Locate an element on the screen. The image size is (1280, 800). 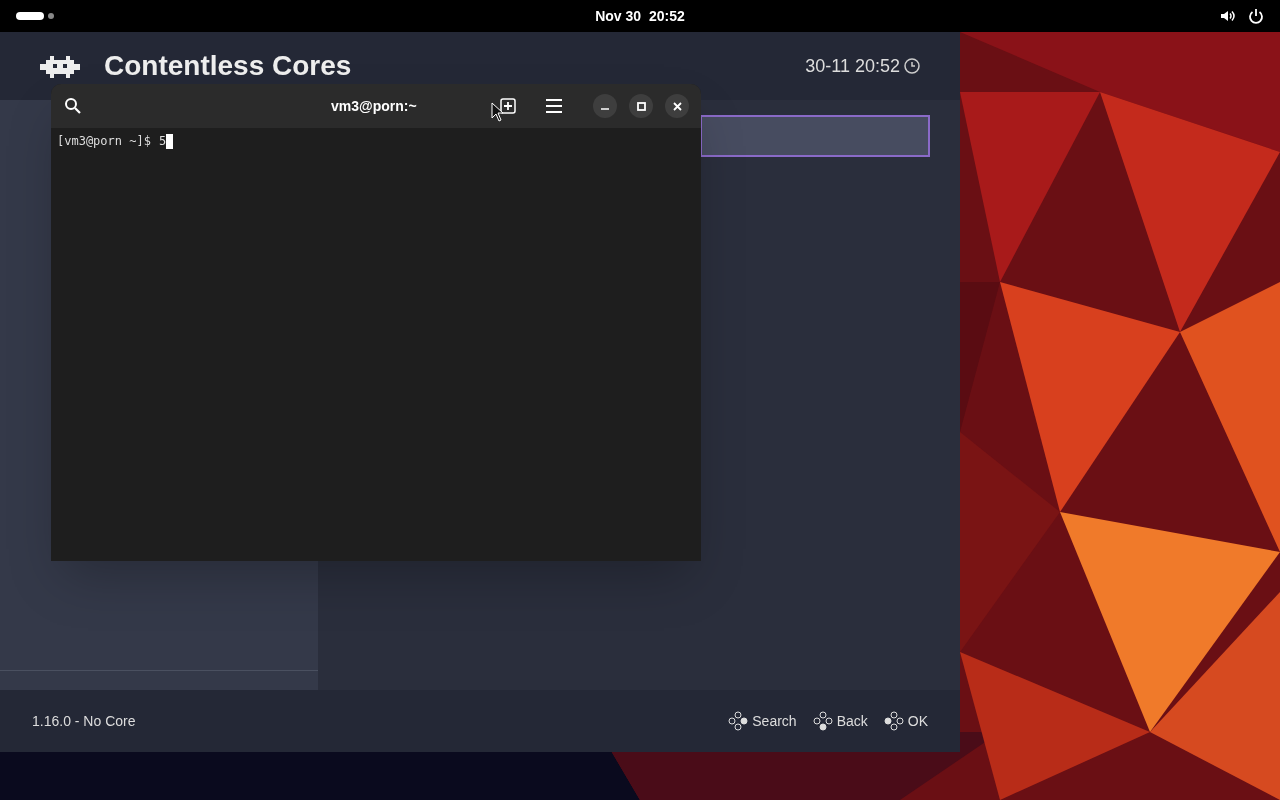
search-button is located at coordinates (73, 106).